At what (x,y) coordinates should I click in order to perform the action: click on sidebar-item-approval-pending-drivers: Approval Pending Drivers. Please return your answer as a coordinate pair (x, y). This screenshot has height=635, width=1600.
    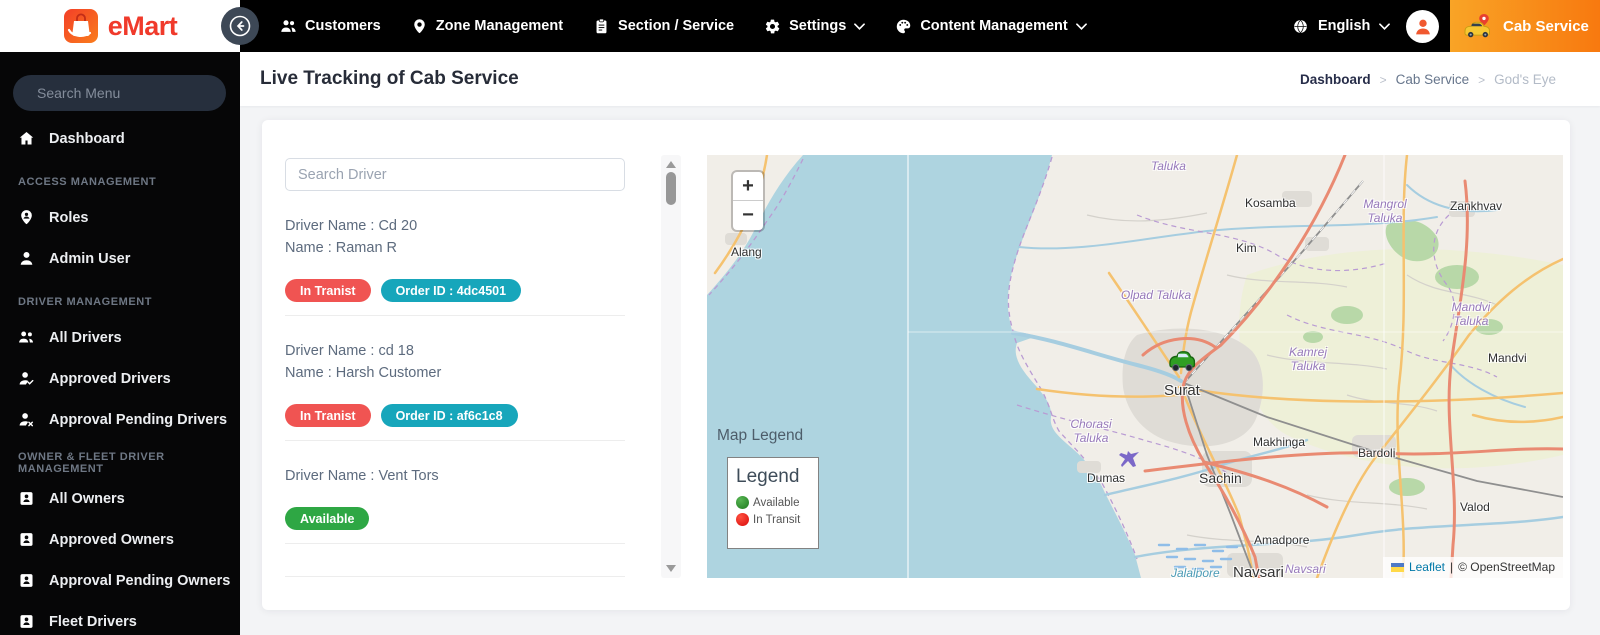
    Looking at the image, I should click on (120, 419).